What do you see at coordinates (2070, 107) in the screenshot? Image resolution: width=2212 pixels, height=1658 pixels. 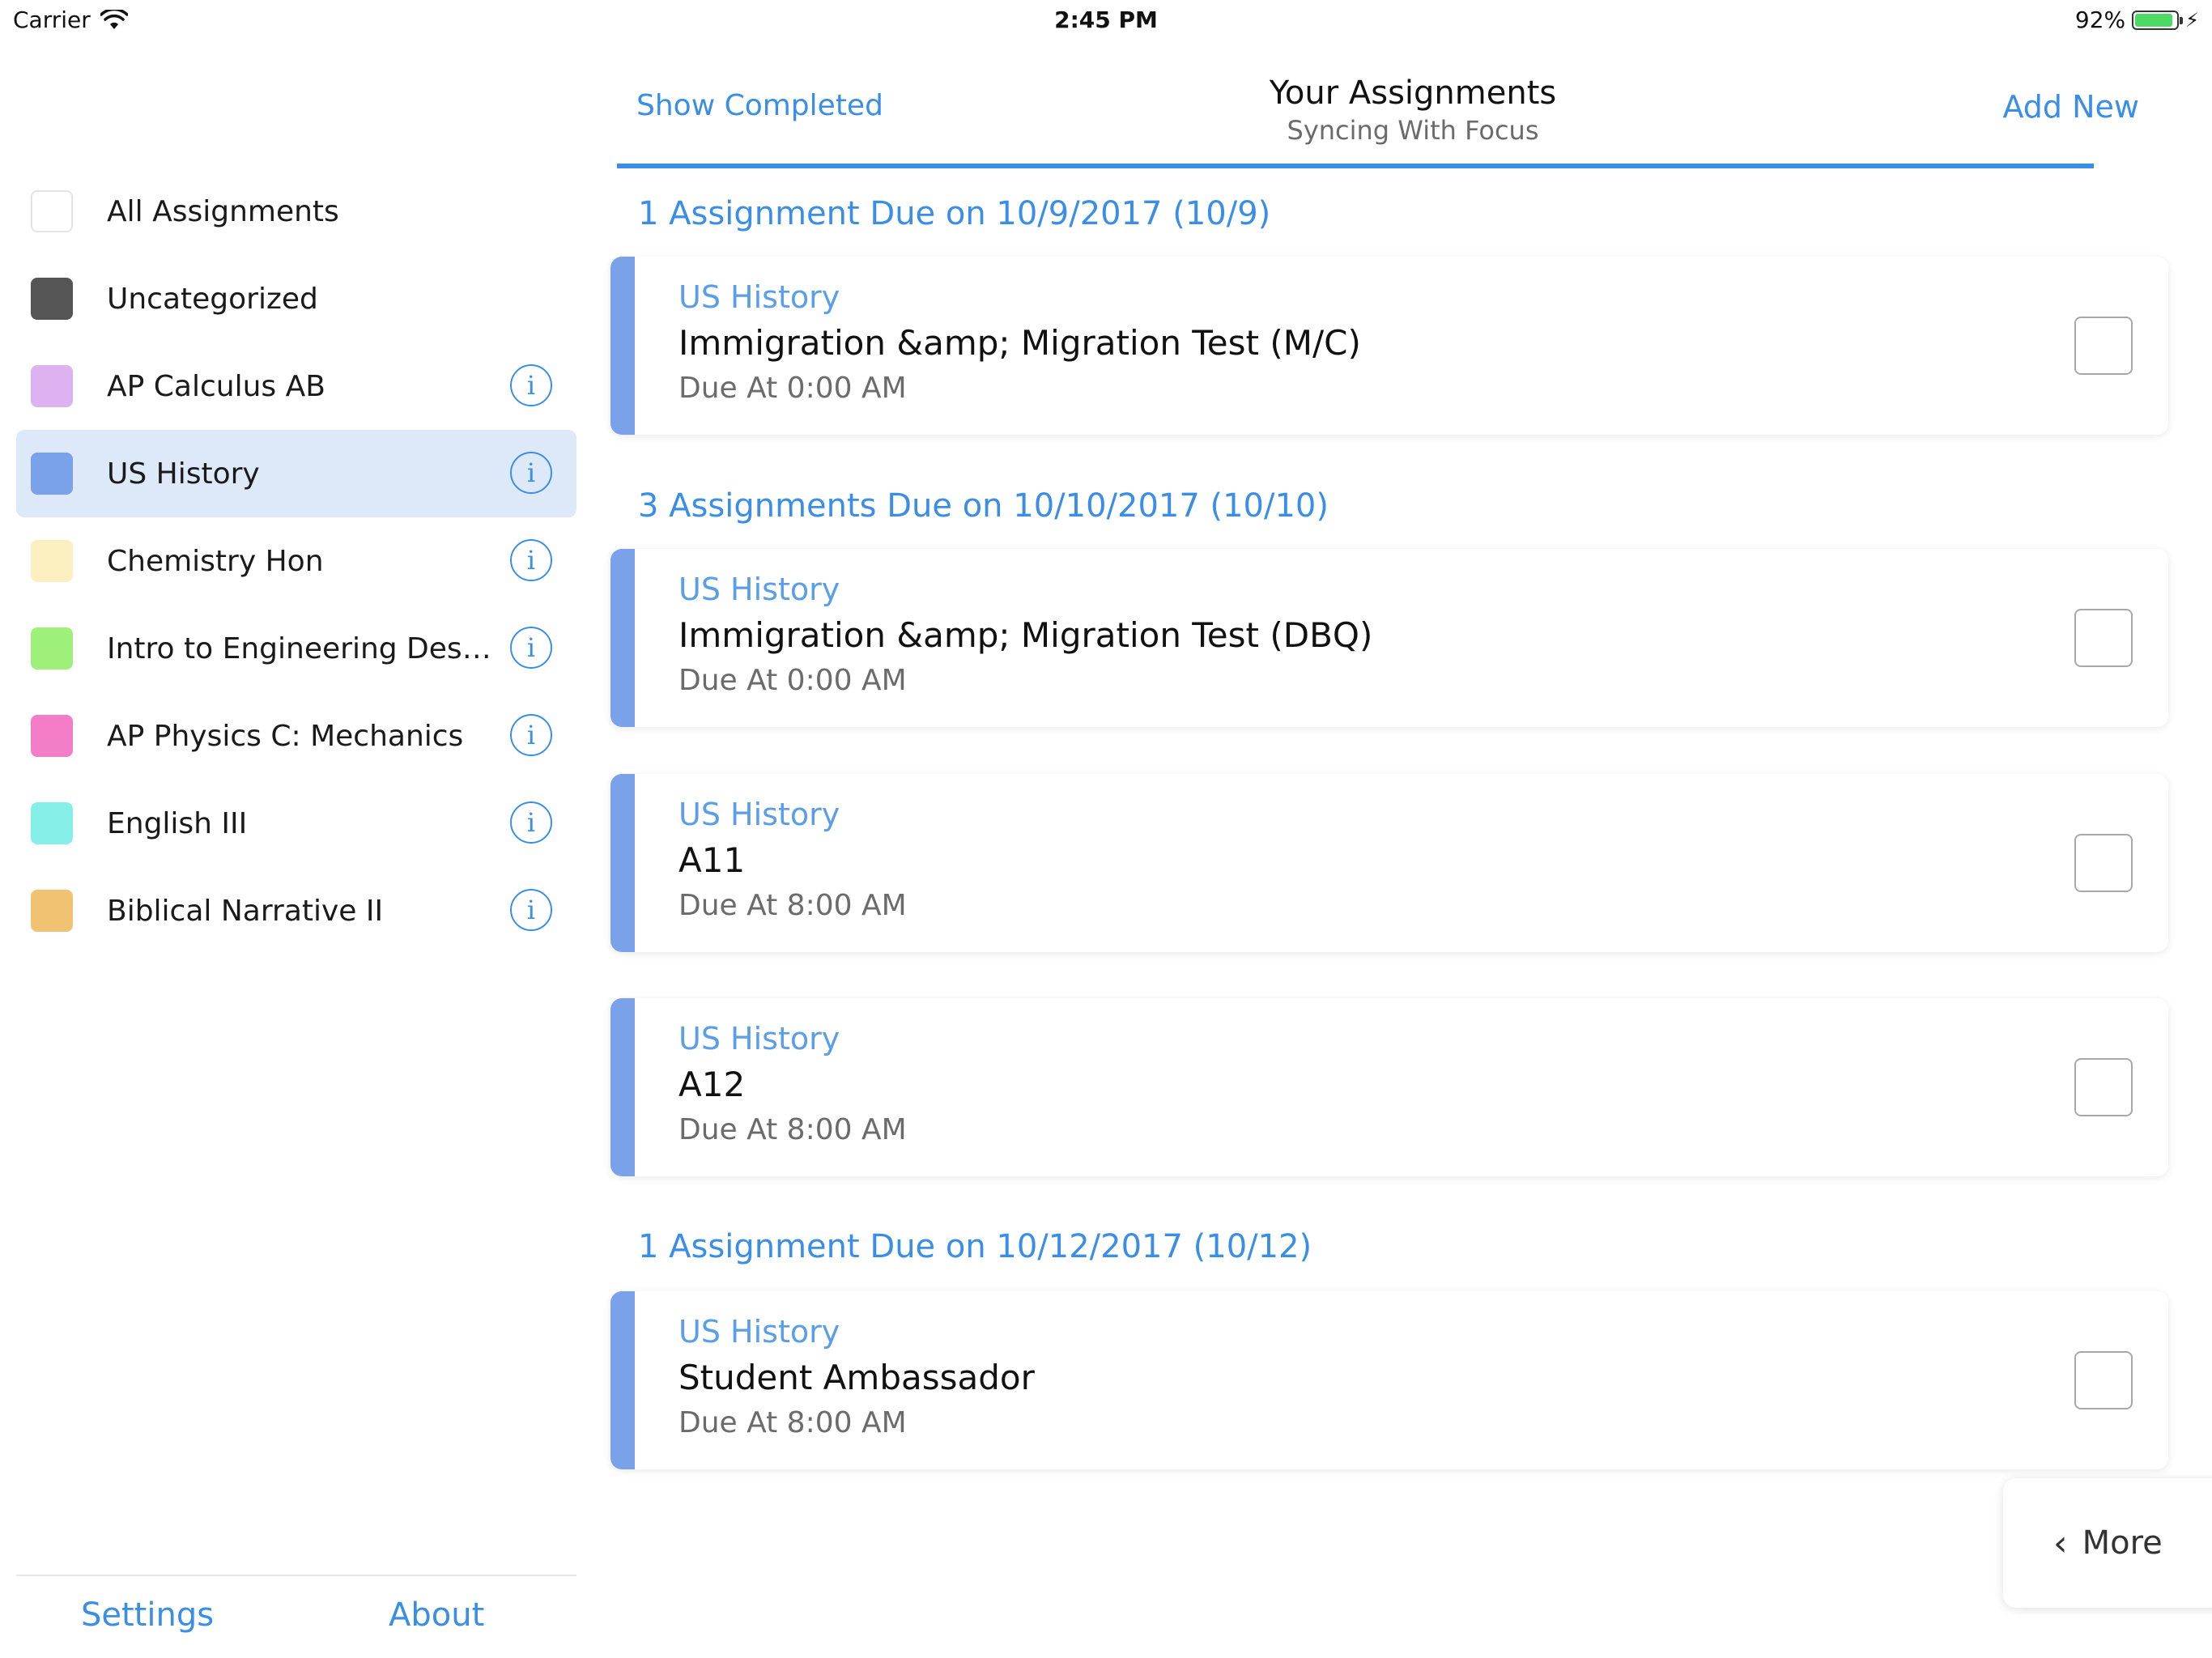 I see `add-new-button: Add New` at bounding box center [2070, 107].